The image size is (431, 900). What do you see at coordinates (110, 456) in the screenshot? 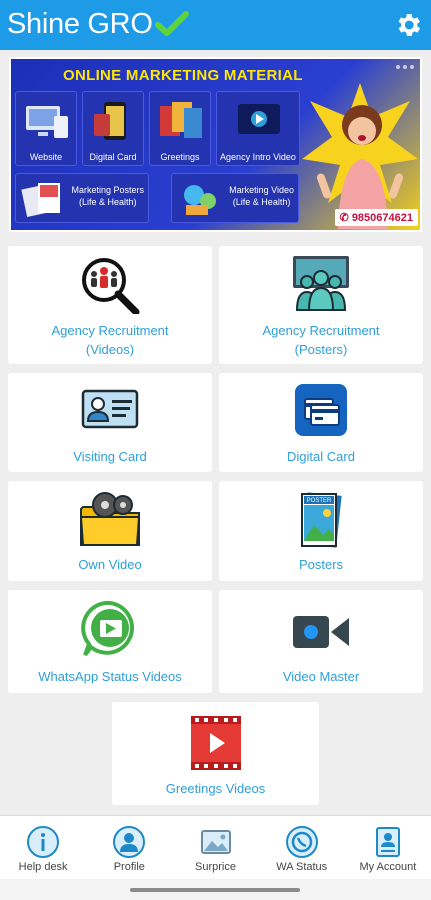
I see `card-label: Visiting Card` at bounding box center [110, 456].